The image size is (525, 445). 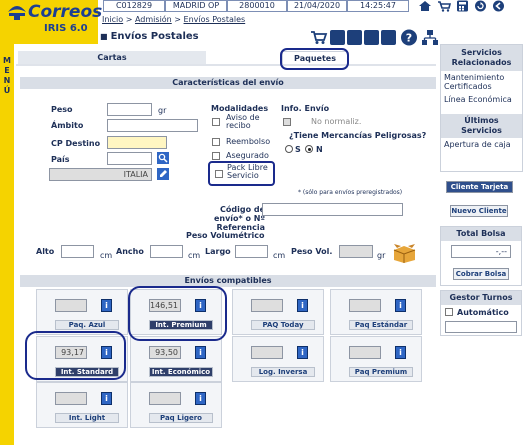 I want to click on checklist-icon, so click(x=337, y=37).